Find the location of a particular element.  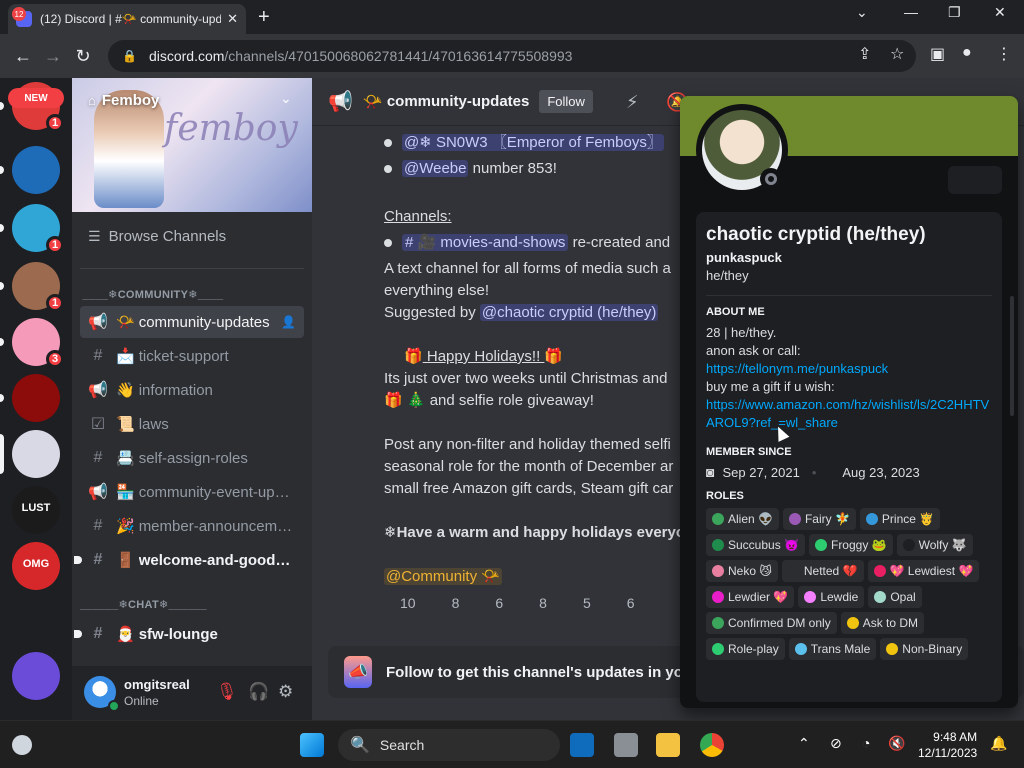

add-member-icon: 👤 is located at coordinates (288, 322).